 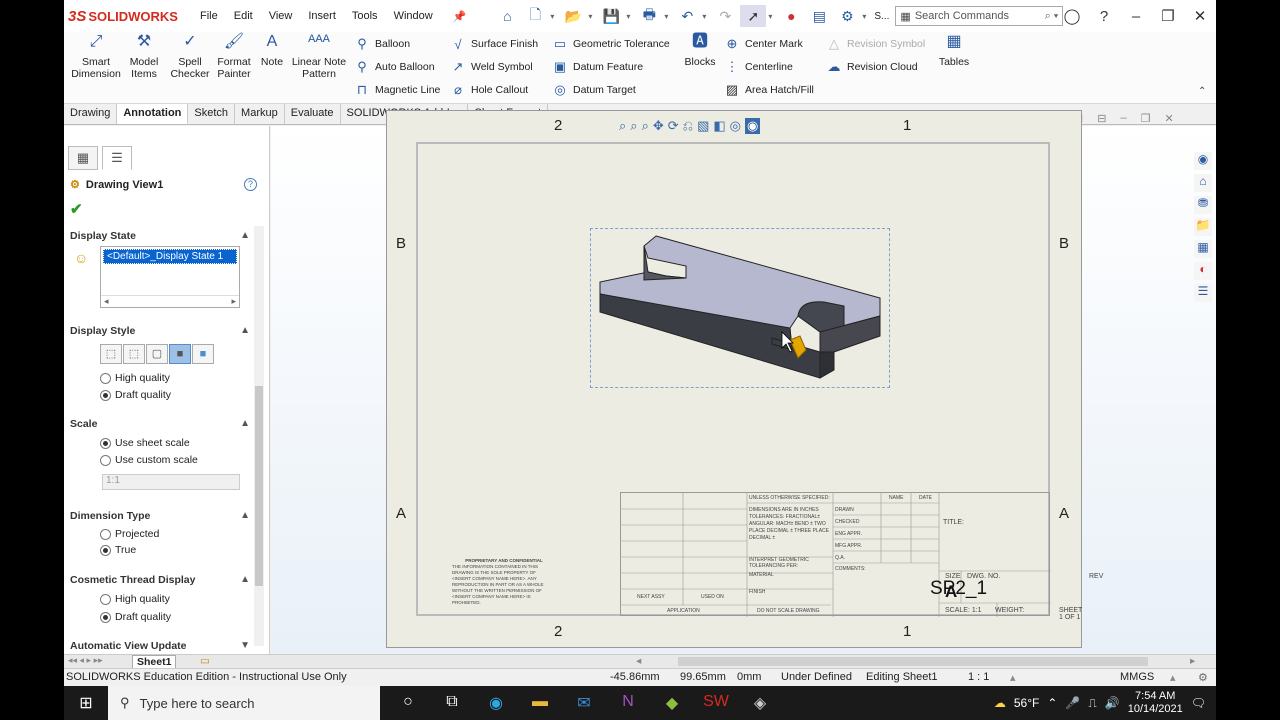 I want to click on task-view-icon: ⧉, so click(x=452, y=703).